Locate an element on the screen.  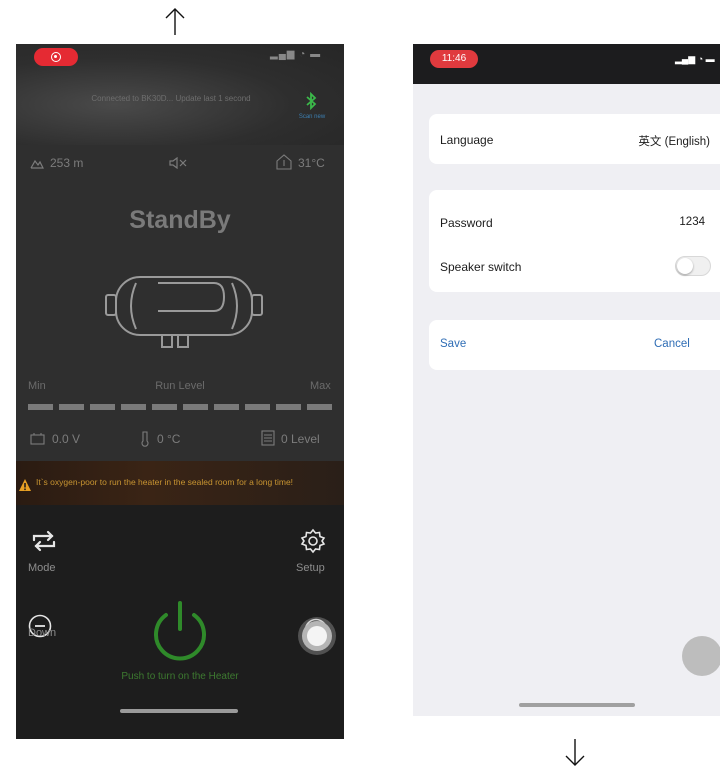
arrow-down-icon is located at coordinates (575, 752).